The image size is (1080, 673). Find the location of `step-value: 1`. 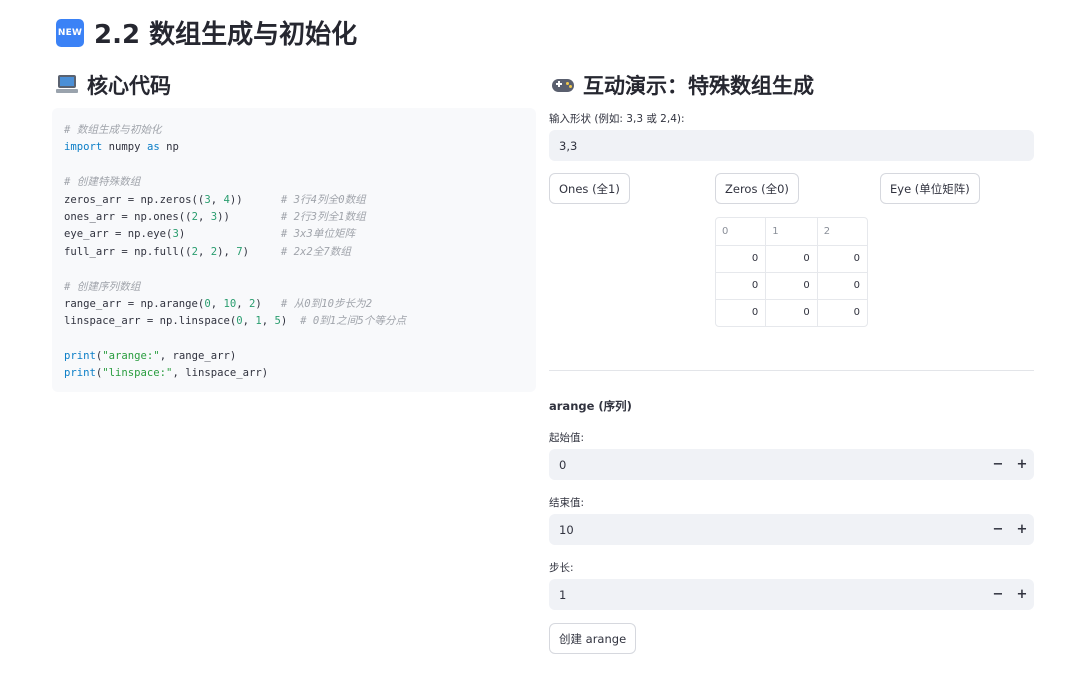

step-value: 1 is located at coordinates (563, 594).